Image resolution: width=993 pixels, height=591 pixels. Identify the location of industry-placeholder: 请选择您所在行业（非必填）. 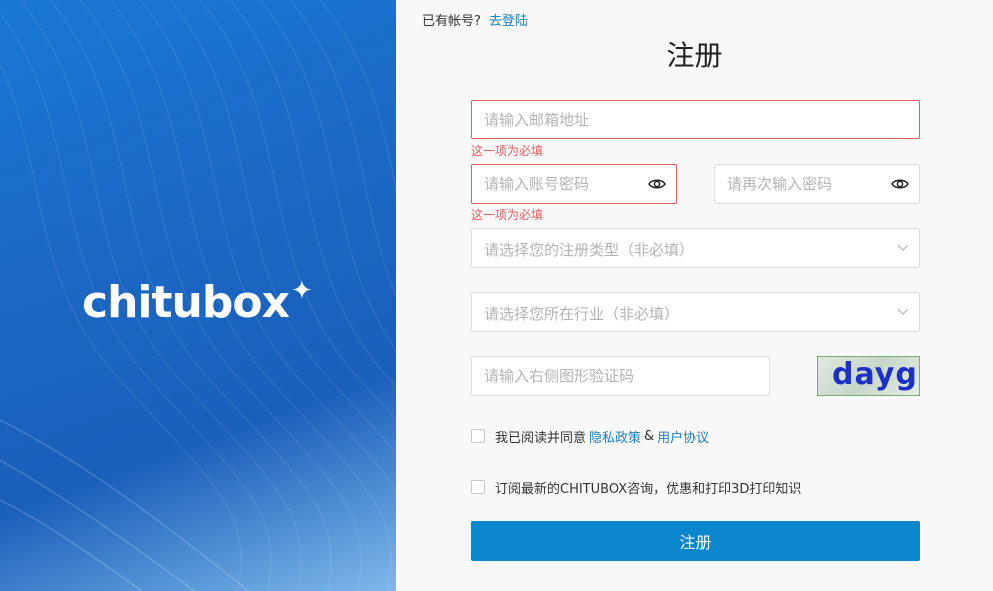
(582, 314).